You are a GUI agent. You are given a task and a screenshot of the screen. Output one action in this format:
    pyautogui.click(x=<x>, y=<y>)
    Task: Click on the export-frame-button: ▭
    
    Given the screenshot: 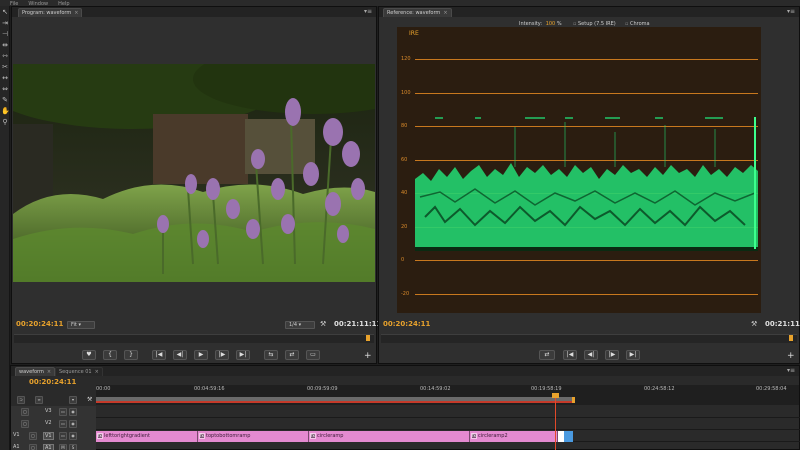 What is the action you would take?
    pyautogui.click(x=313, y=355)
    